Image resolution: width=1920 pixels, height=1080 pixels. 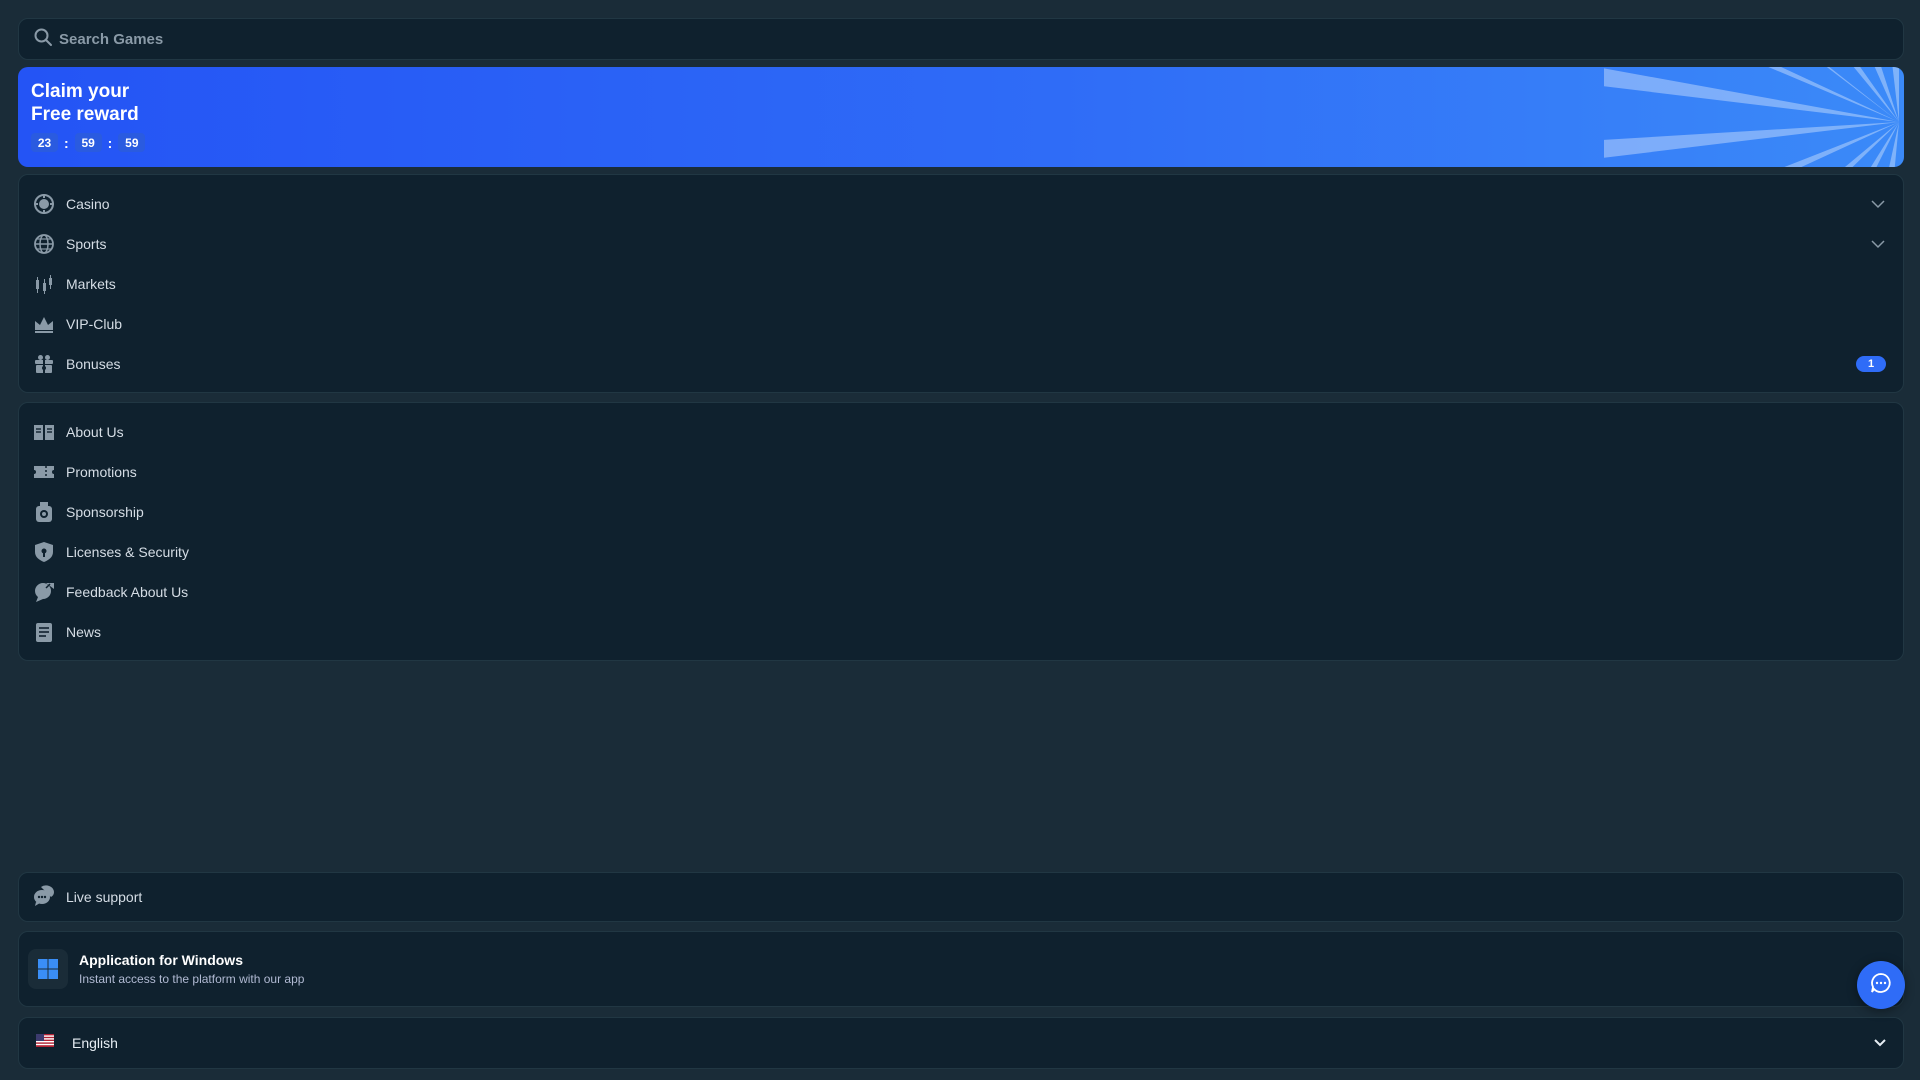 What do you see at coordinates (43, 39) in the screenshot?
I see `search-icon` at bounding box center [43, 39].